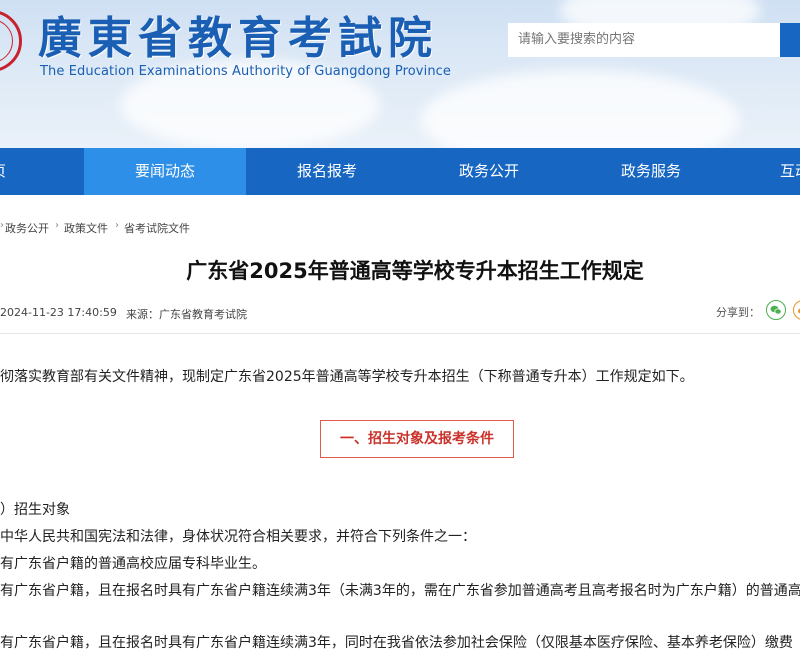 This screenshot has width=800, height=652. What do you see at coordinates (86, 228) in the screenshot?
I see `breadcrumb-item: 政策文件` at bounding box center [86, 228].